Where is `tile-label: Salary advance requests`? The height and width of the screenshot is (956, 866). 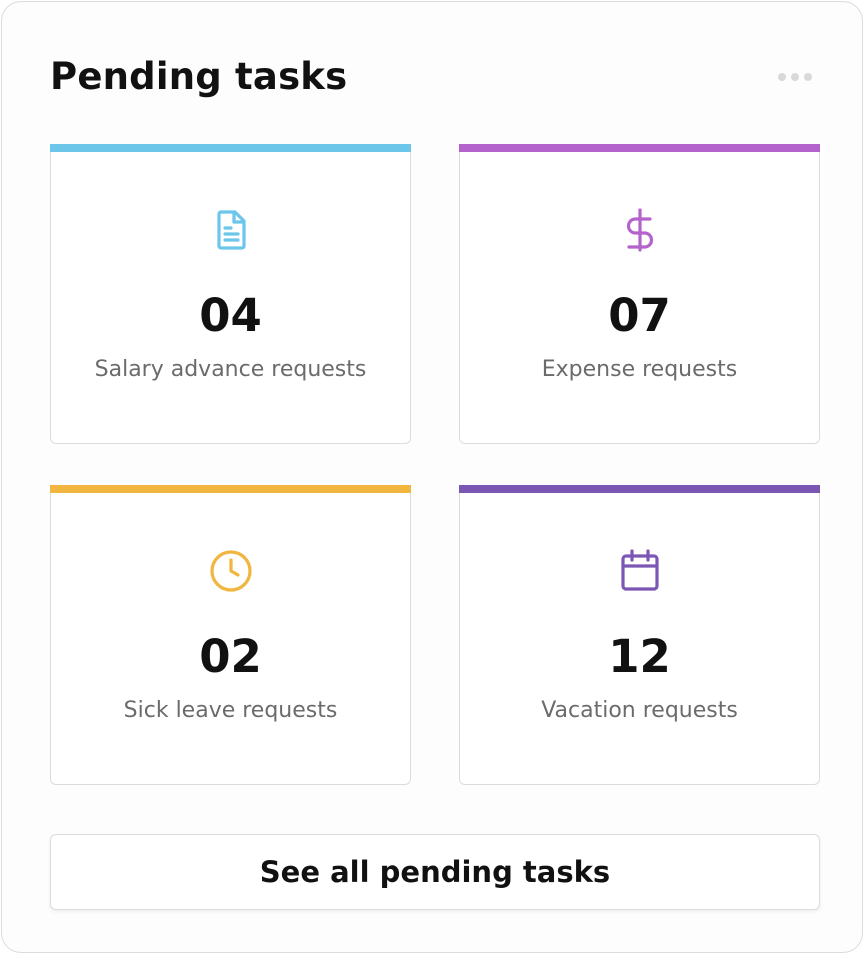 tile-label: Salary advance requests is located at coordinates (230, 369).